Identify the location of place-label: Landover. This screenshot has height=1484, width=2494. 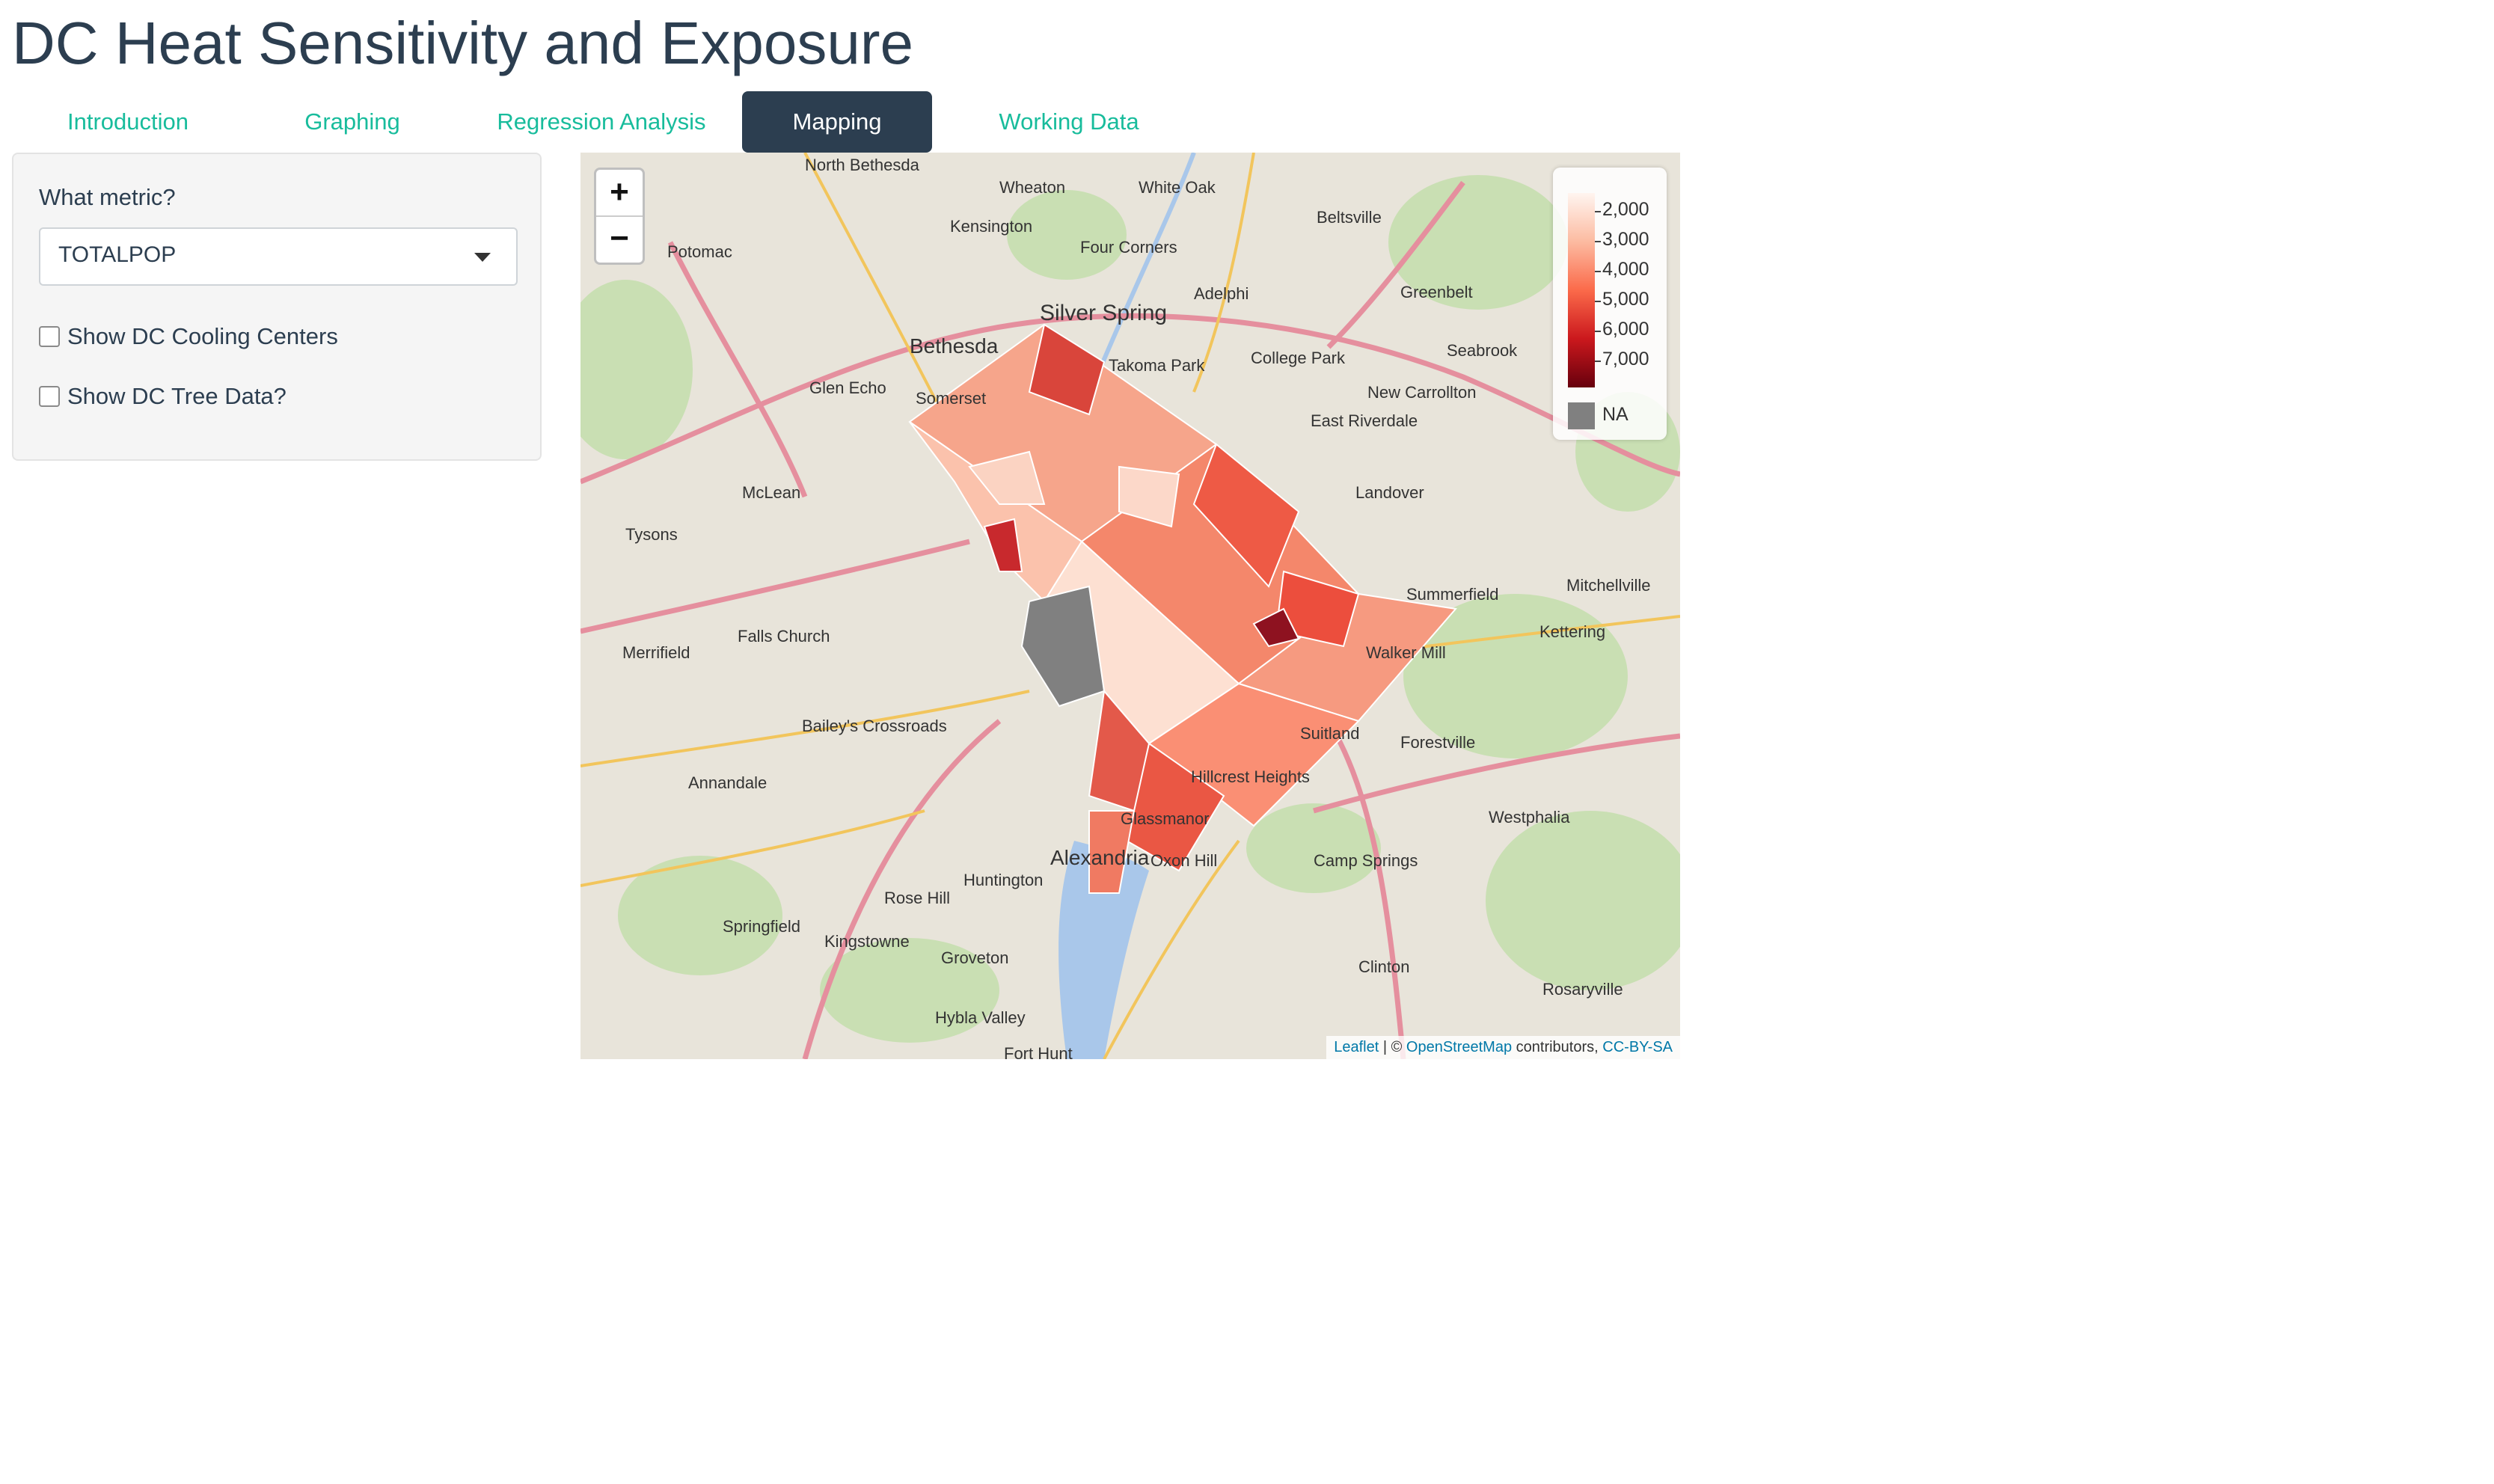
(1389, 492).